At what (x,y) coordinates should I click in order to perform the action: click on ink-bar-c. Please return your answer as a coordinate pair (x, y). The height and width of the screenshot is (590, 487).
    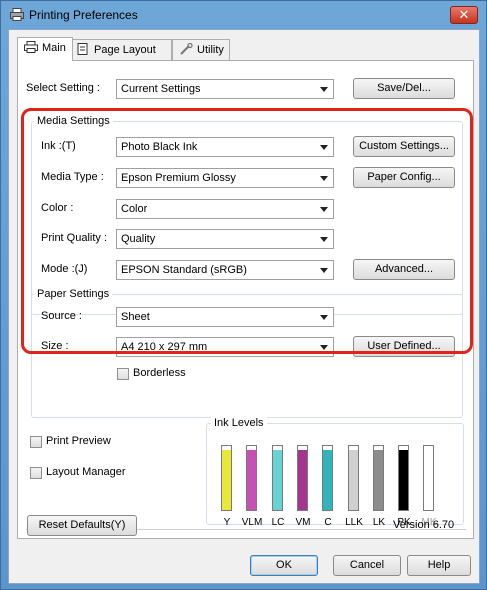
    Looking at the image, I should click on (327, 478).